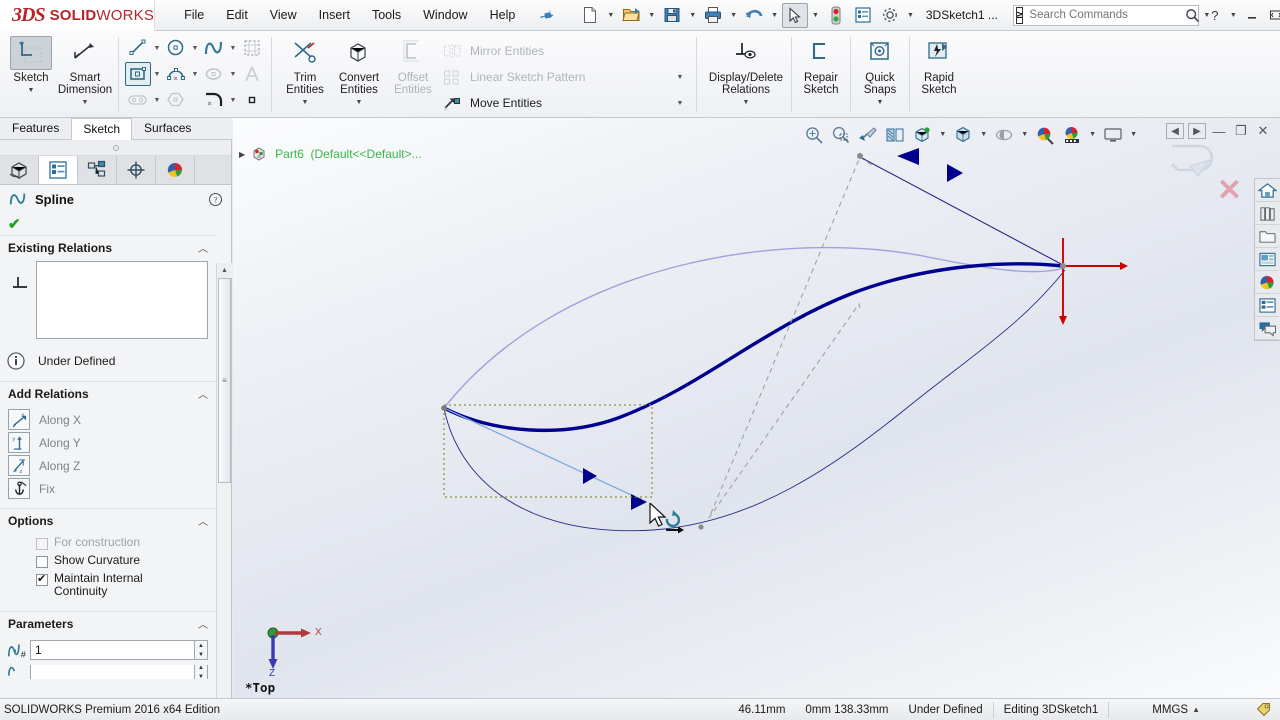 Image resolution: width=1280 pixels, height=720 pixels. What do you see at coordinates (195, 48) in the screenshot?
I see `circle-caret-icon: ▼` at bounding box center [195, 48].